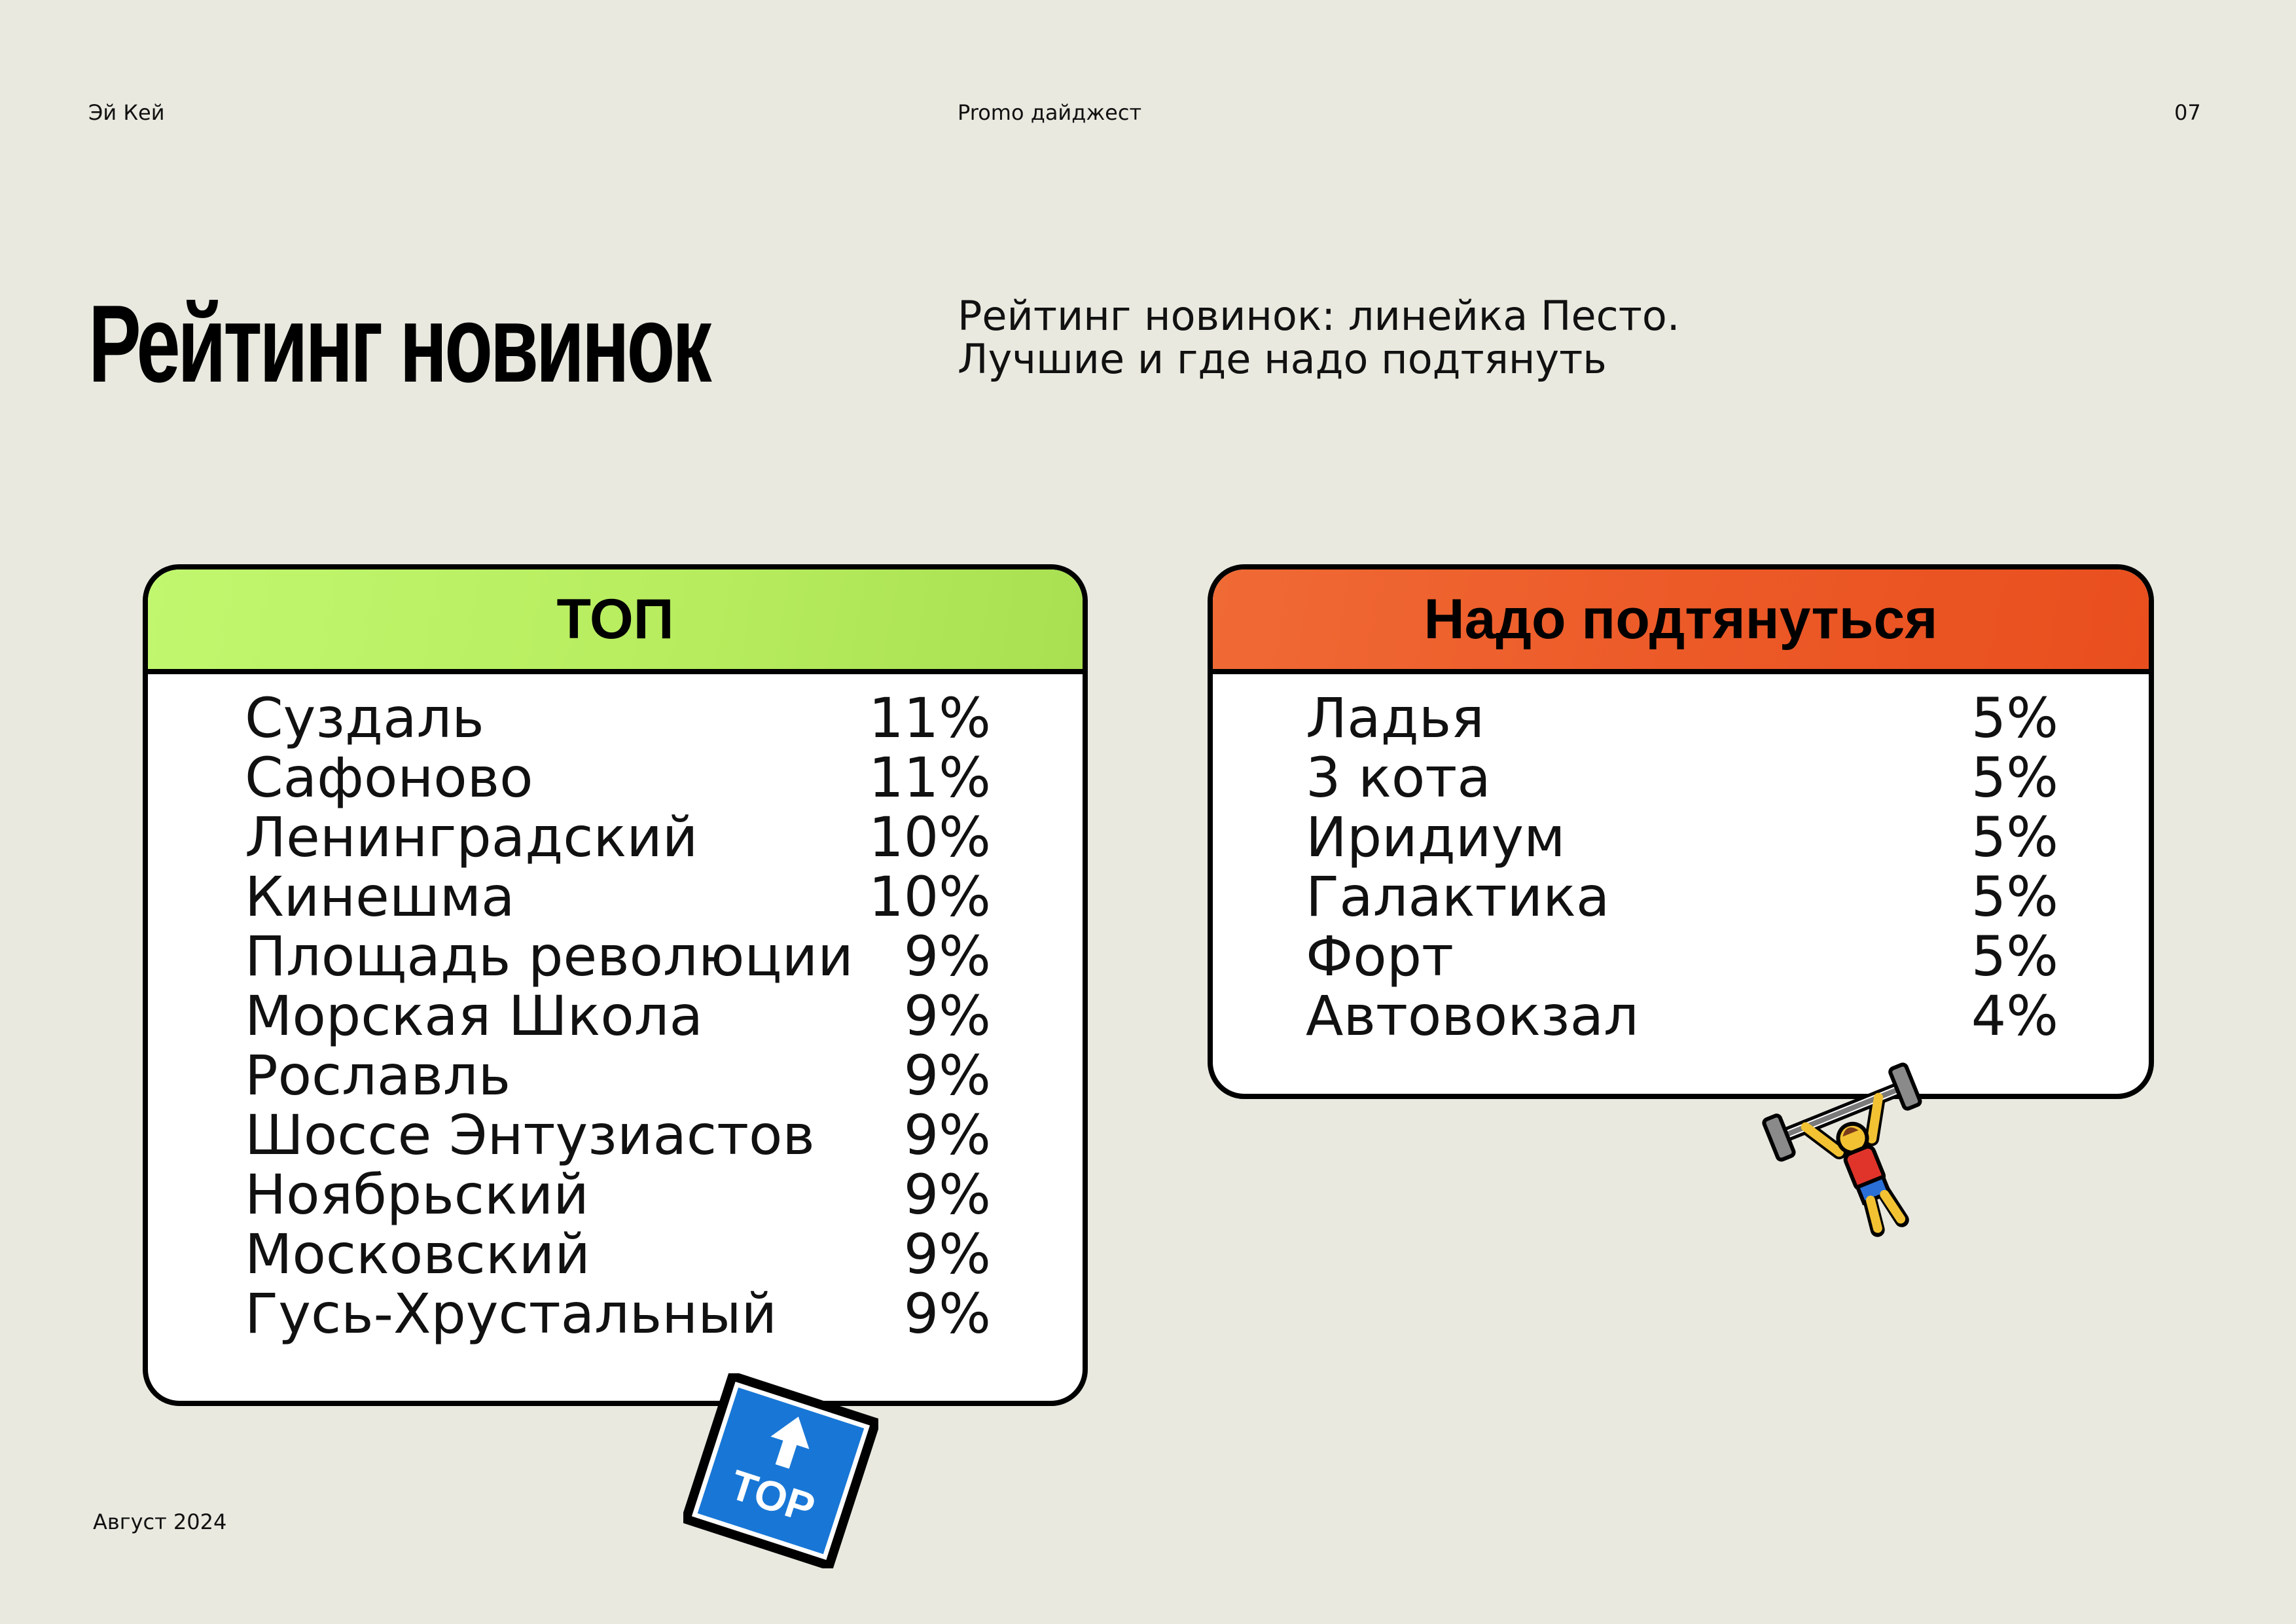 Image resolution: width=2296 pixels, height=1624 pixels. I want to click on store-name: Форт, so click(1380, 956).